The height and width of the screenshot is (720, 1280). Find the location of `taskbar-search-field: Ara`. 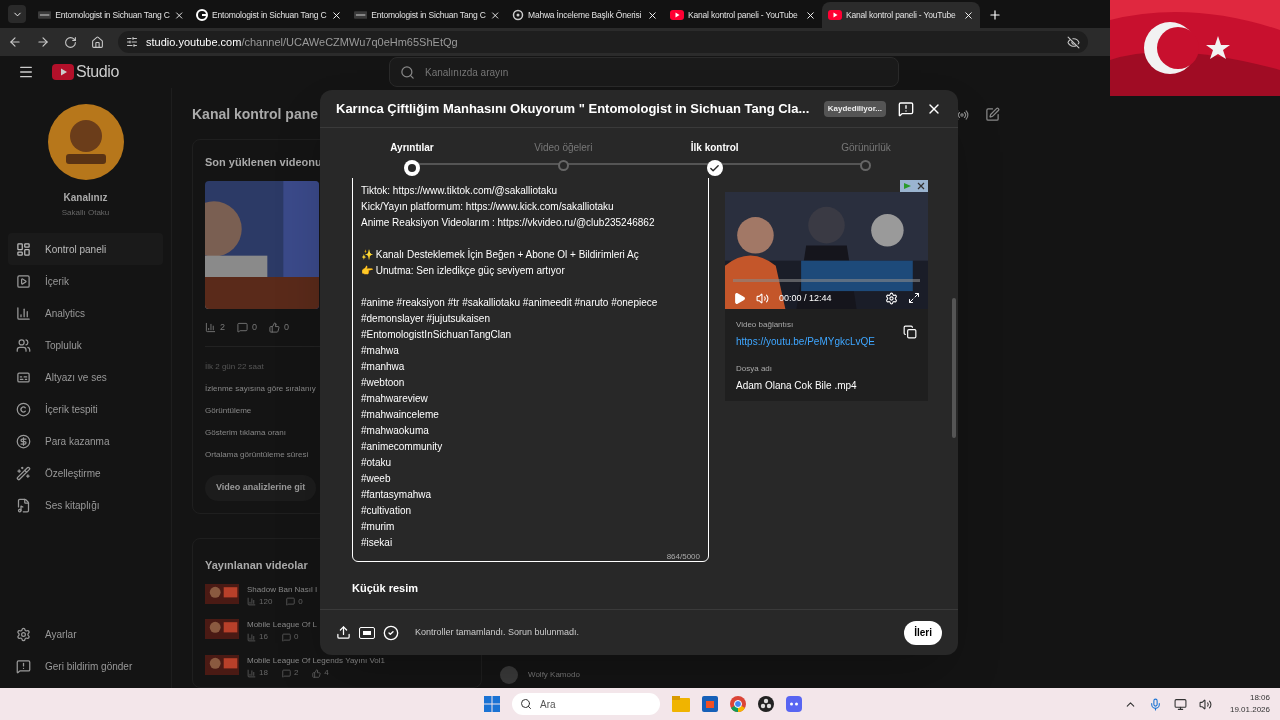

taskbar-search-field: Ara is located at coordinates (586, 704).